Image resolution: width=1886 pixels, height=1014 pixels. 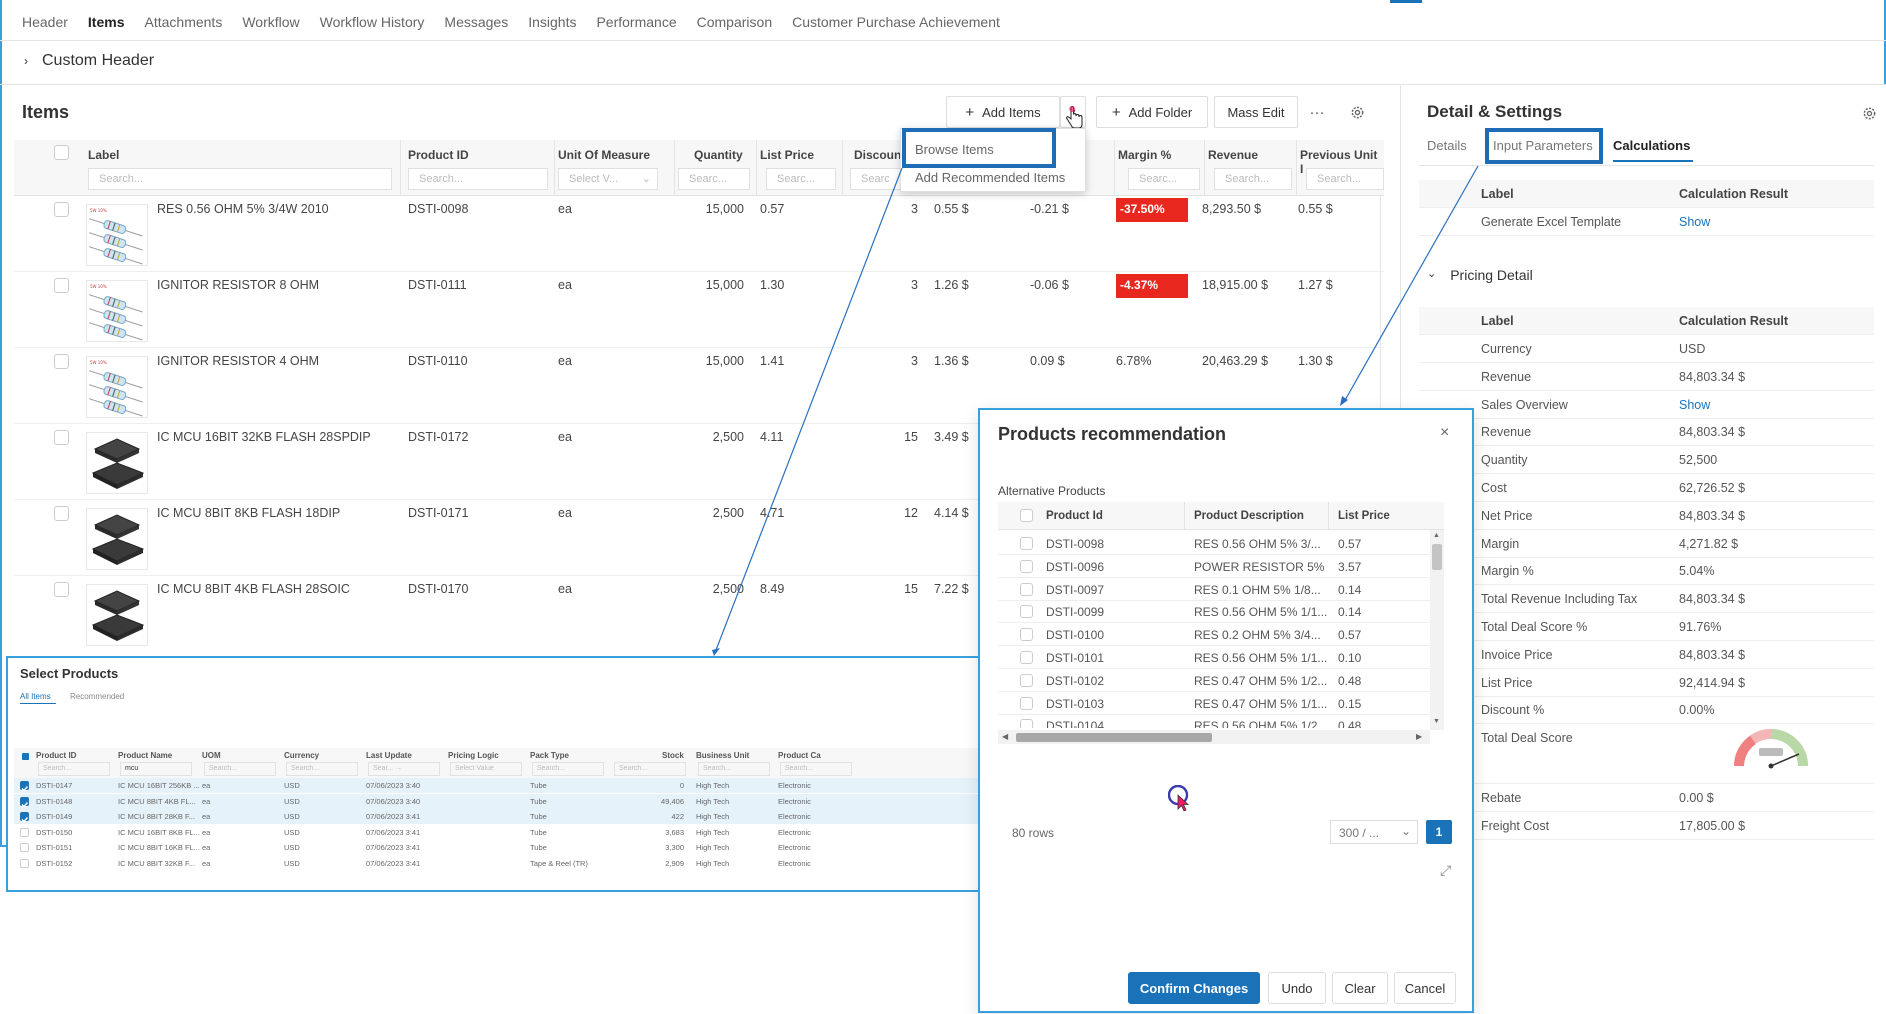 I want to click on col-header: Stock, so click(x=673, y=755).